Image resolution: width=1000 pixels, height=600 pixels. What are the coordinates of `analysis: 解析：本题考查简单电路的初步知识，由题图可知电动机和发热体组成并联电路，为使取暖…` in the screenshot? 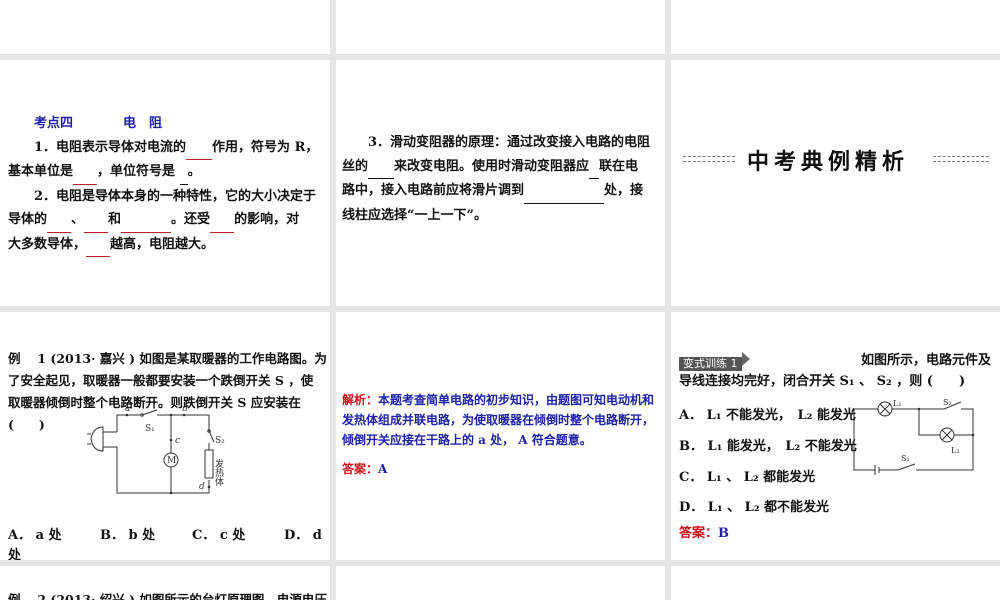 It's located at (501, 420).